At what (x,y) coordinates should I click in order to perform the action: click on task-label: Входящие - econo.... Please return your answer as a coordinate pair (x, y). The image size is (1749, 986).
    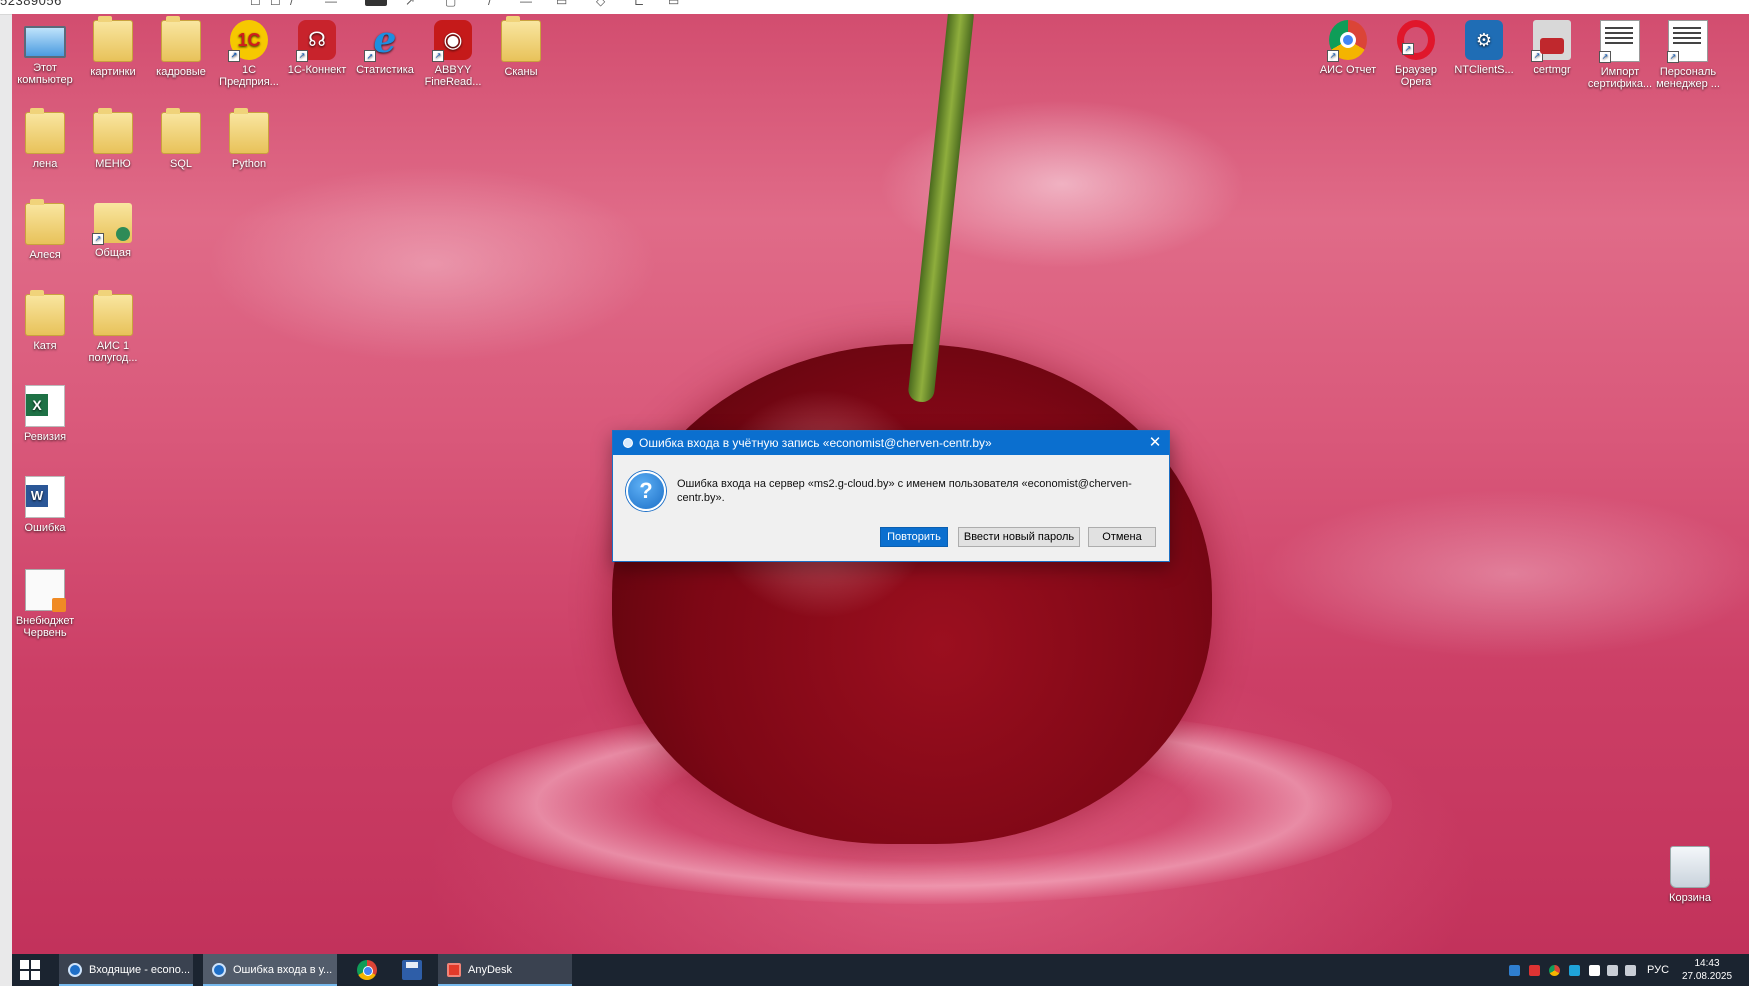
    Looking at the image, I should click on (140, 970).